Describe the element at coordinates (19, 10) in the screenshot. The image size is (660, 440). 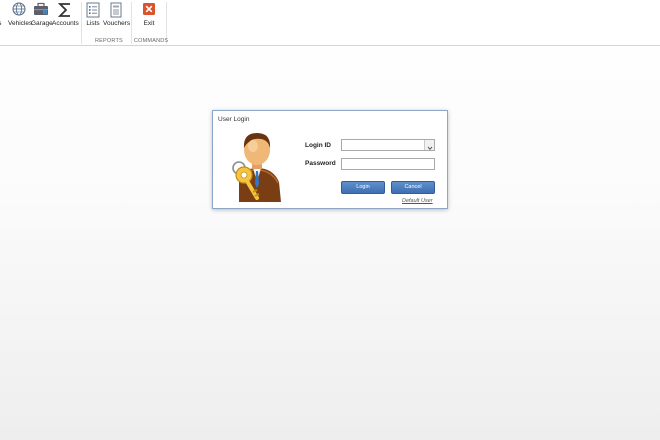
I see `globe-icon` at that location.